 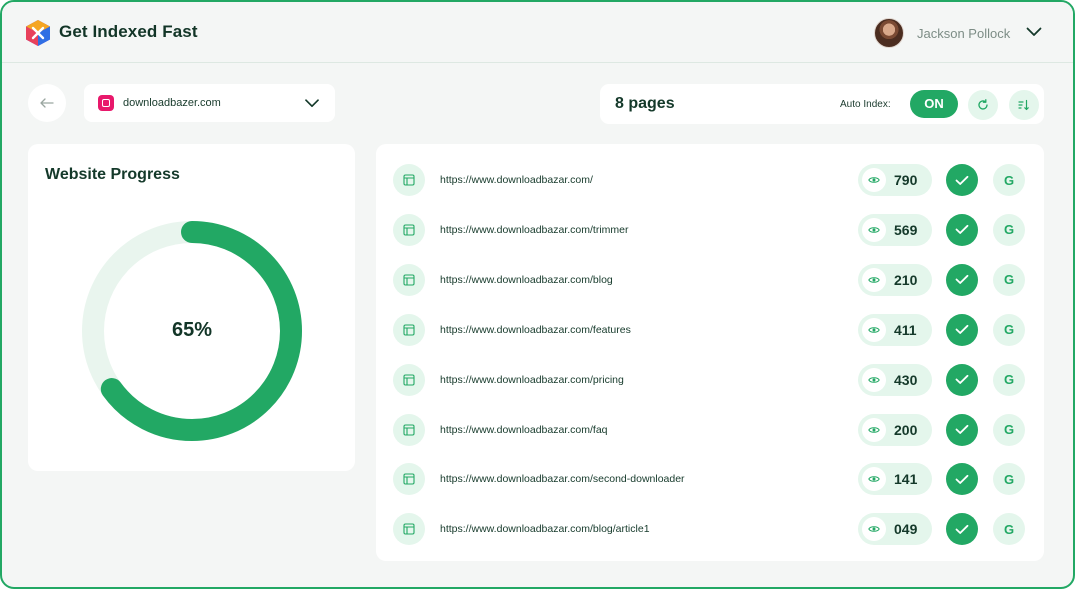 What do you see at coordinates (906, 229) in the screenshot?
I see `views-count: 569` at bounding box center [906, 229].